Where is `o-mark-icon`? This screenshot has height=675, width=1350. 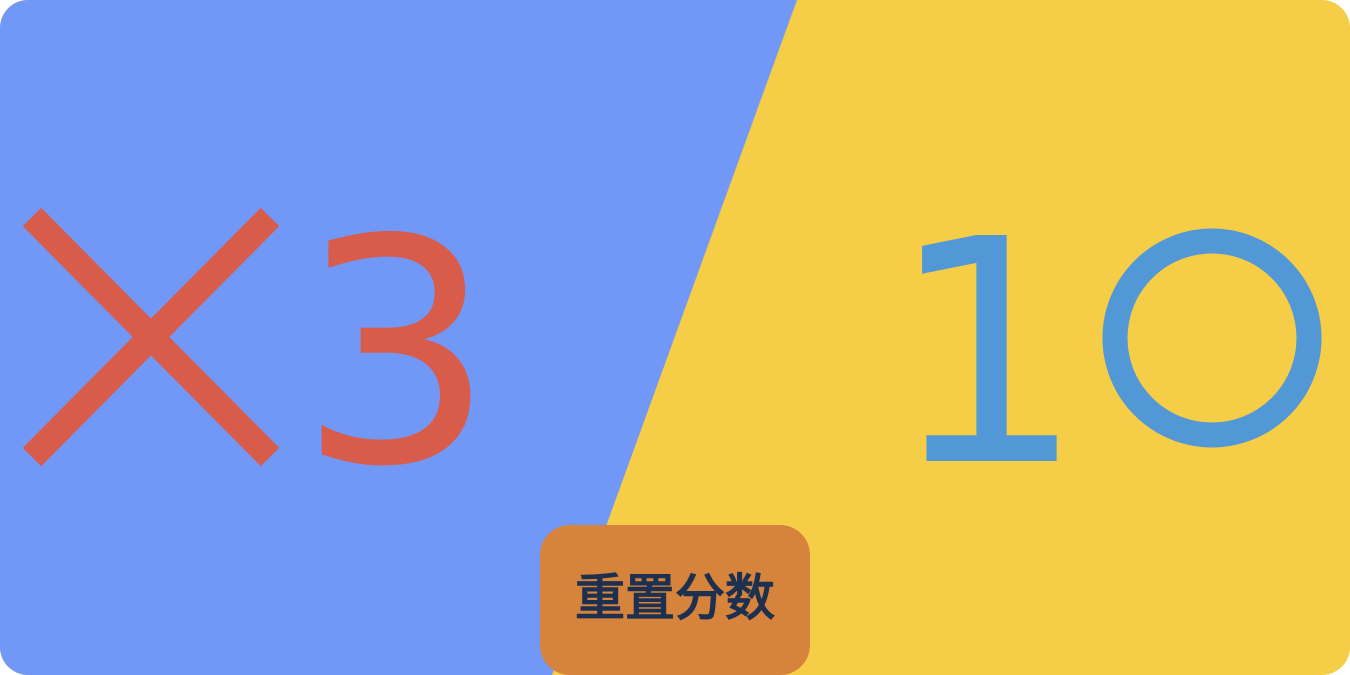 o-mark-icon is located at coordinates (1212, 338).